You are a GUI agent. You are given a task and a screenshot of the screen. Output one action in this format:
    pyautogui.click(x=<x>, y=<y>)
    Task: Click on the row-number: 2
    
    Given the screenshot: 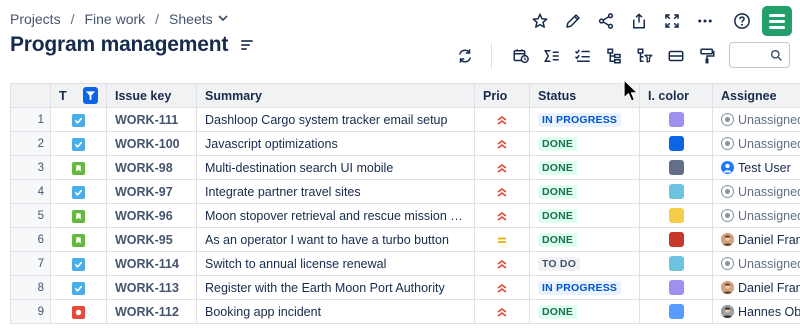 What is the action you would take?
    pyautogui.click(x=30, y=143)
    